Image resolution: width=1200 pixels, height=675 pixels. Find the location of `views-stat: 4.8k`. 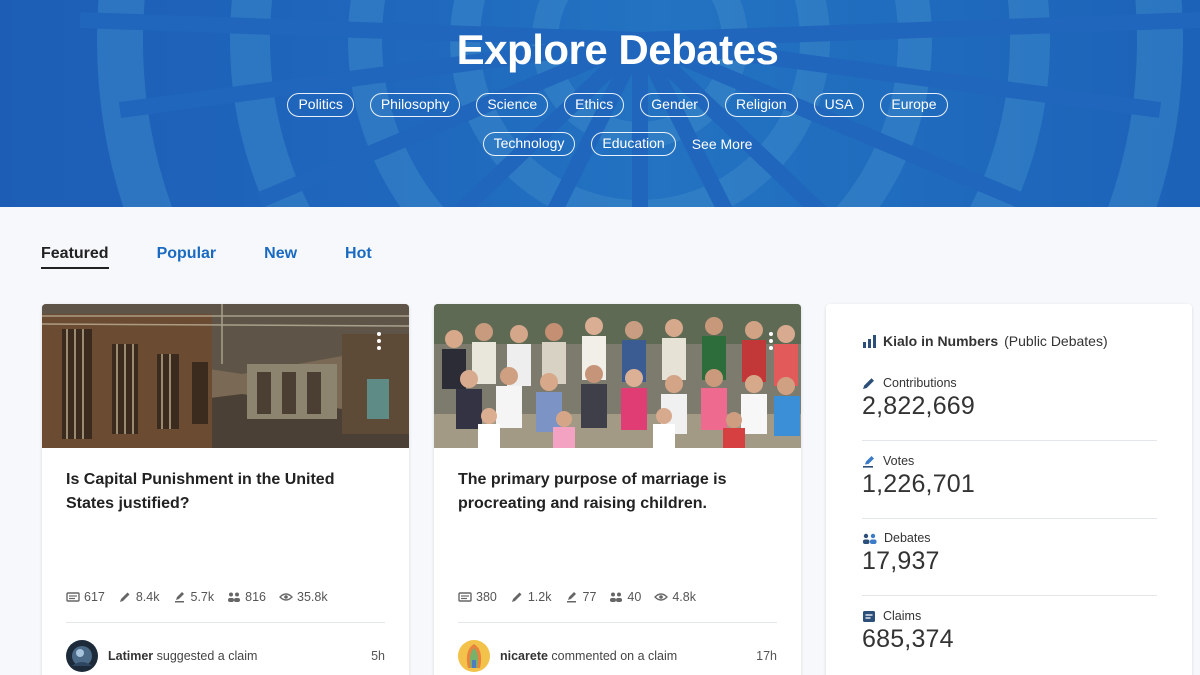

views-stat: 4.8k is located at coordinates (675, 597).